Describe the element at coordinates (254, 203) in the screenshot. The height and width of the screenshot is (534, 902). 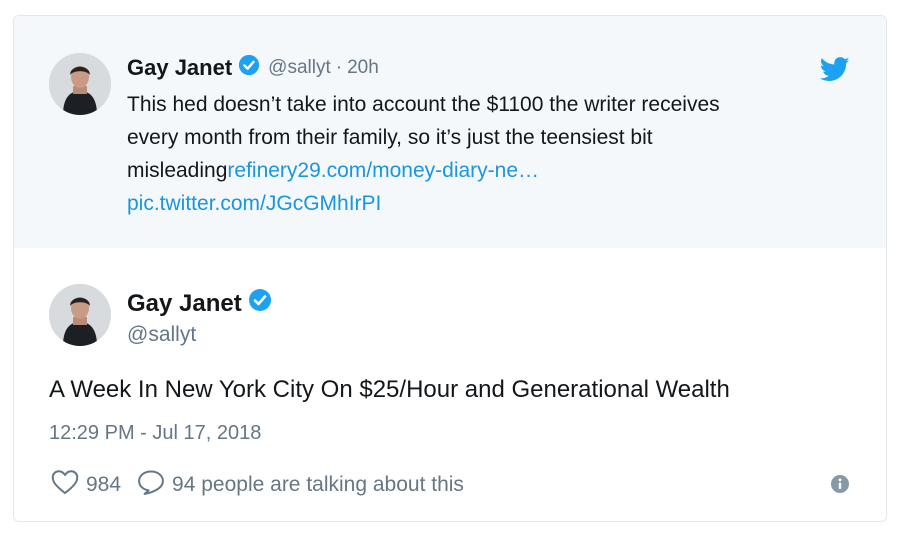
I see `image-link: pic.twitter.com/JGcGMhIrPI` at that location.